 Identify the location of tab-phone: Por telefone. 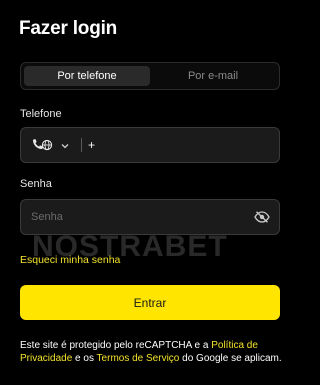
(87, 76).